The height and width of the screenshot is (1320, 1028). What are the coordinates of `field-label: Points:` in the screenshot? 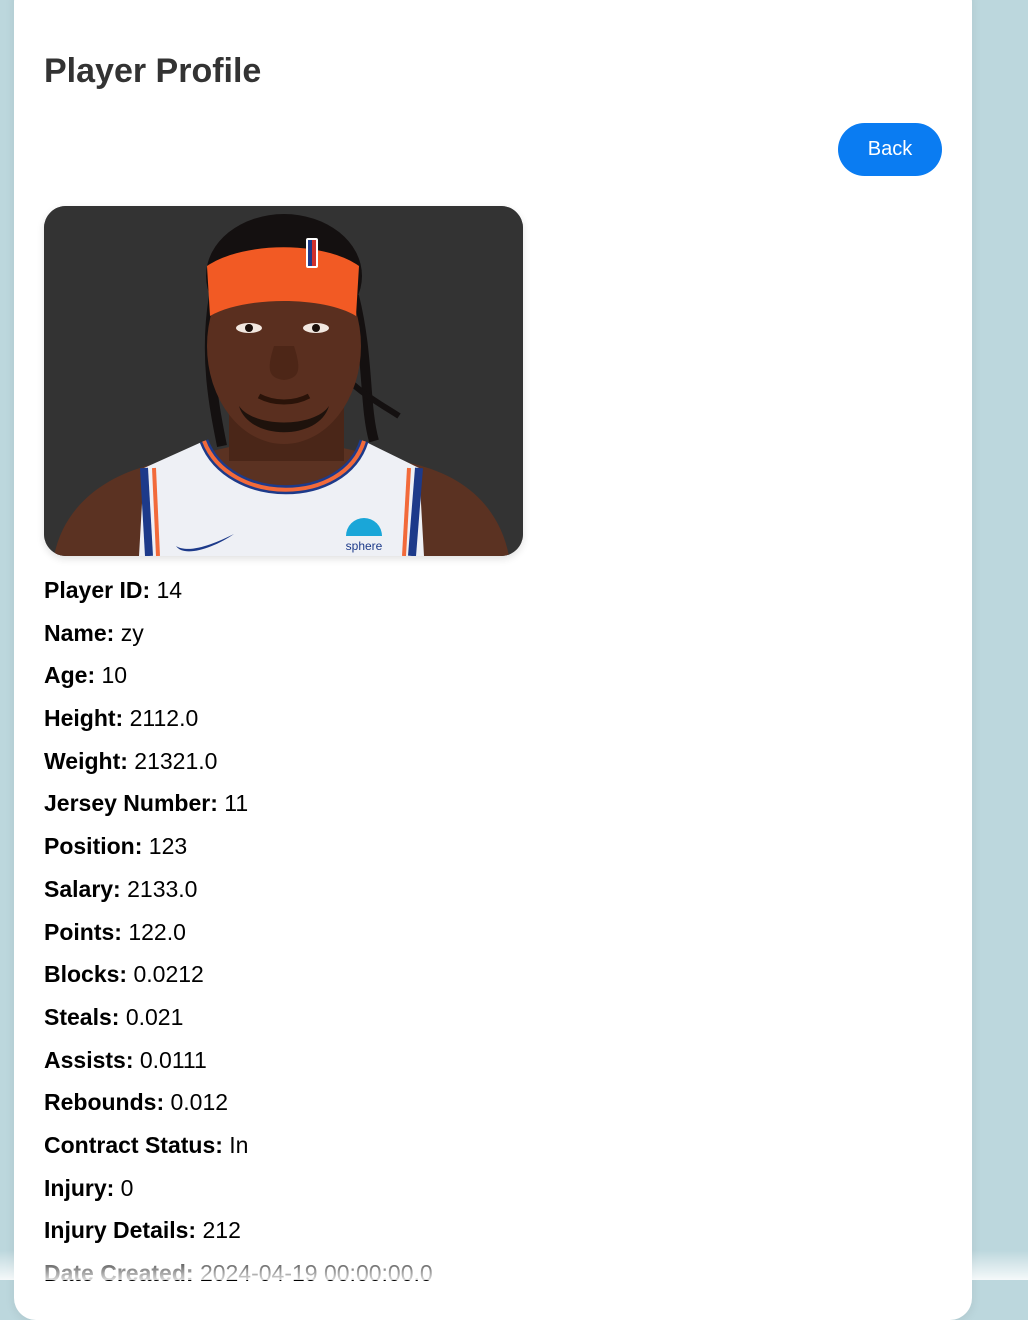 It's located at (83, 932).